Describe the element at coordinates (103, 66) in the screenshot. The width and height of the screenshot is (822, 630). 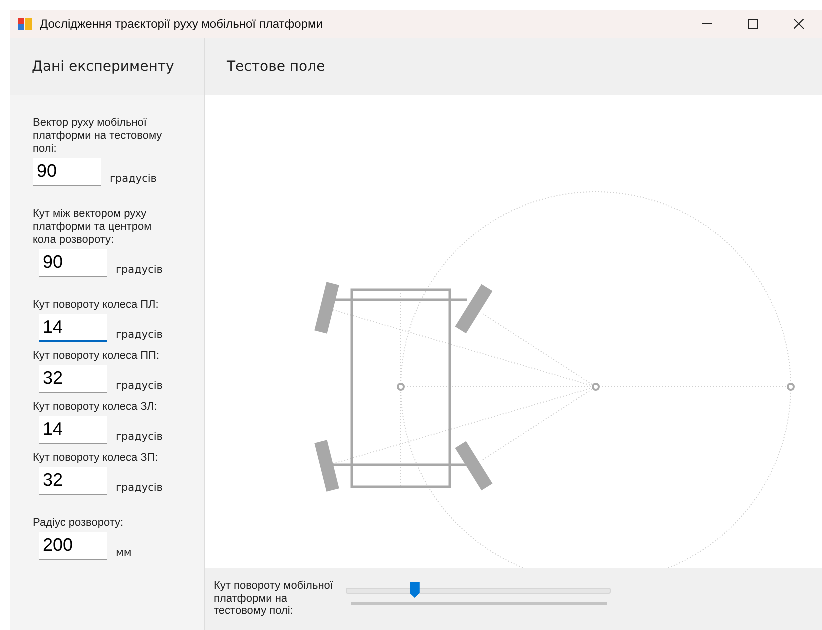
I see `panel-title: Дані експерименту` at that location.